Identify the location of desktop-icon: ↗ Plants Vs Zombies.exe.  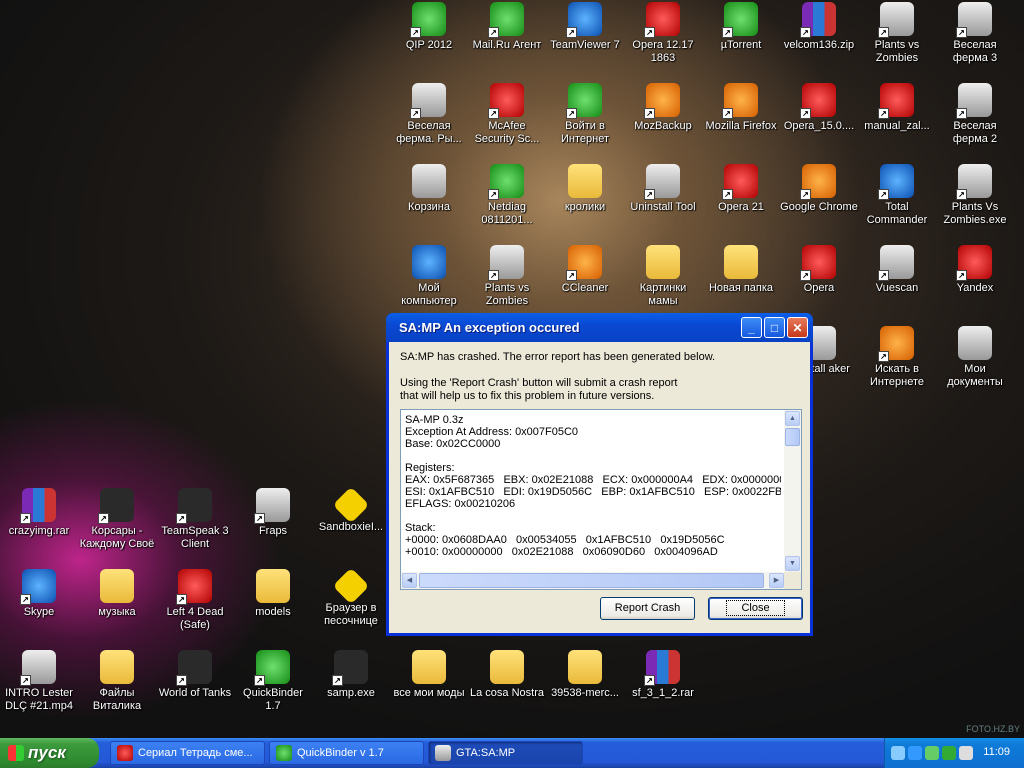
(975, 195).